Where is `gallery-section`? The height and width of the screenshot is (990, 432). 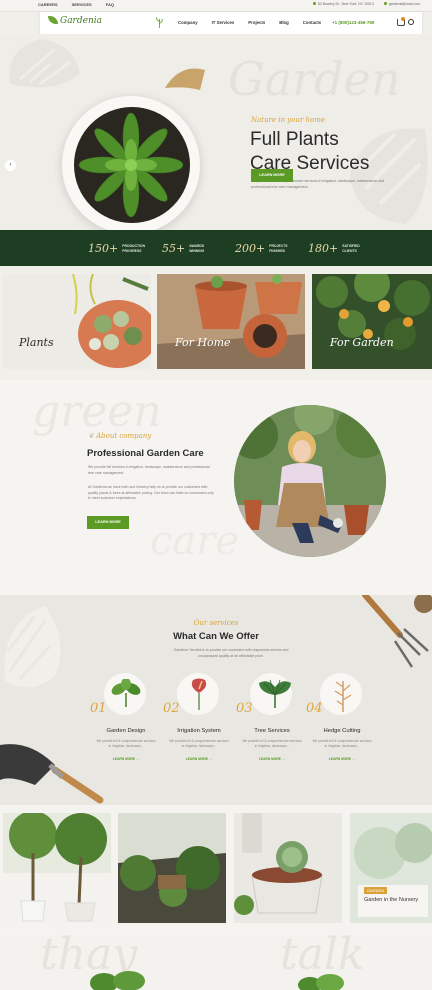
gallery-section is located at coordinates (216, 870).